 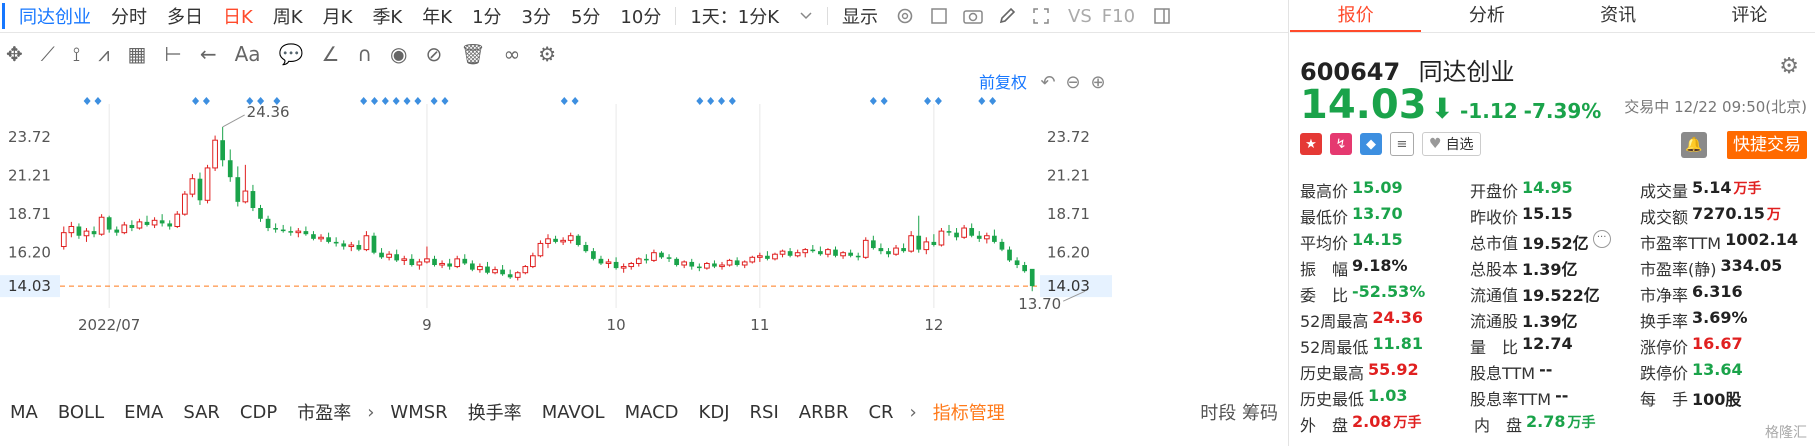 What do you see at coordinates (806, 16) in the screenshot?
I see `chevron-down-icon` at bounding box center [806, 16].